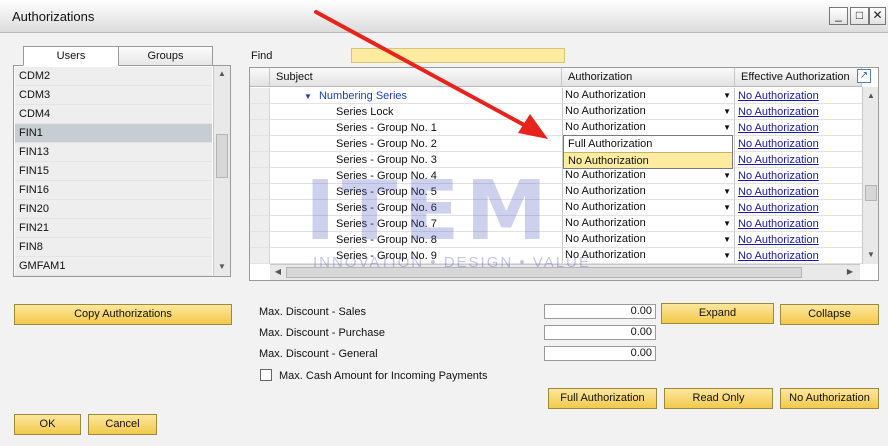  I want to click on list-item: FIN16, so click(113, 190).